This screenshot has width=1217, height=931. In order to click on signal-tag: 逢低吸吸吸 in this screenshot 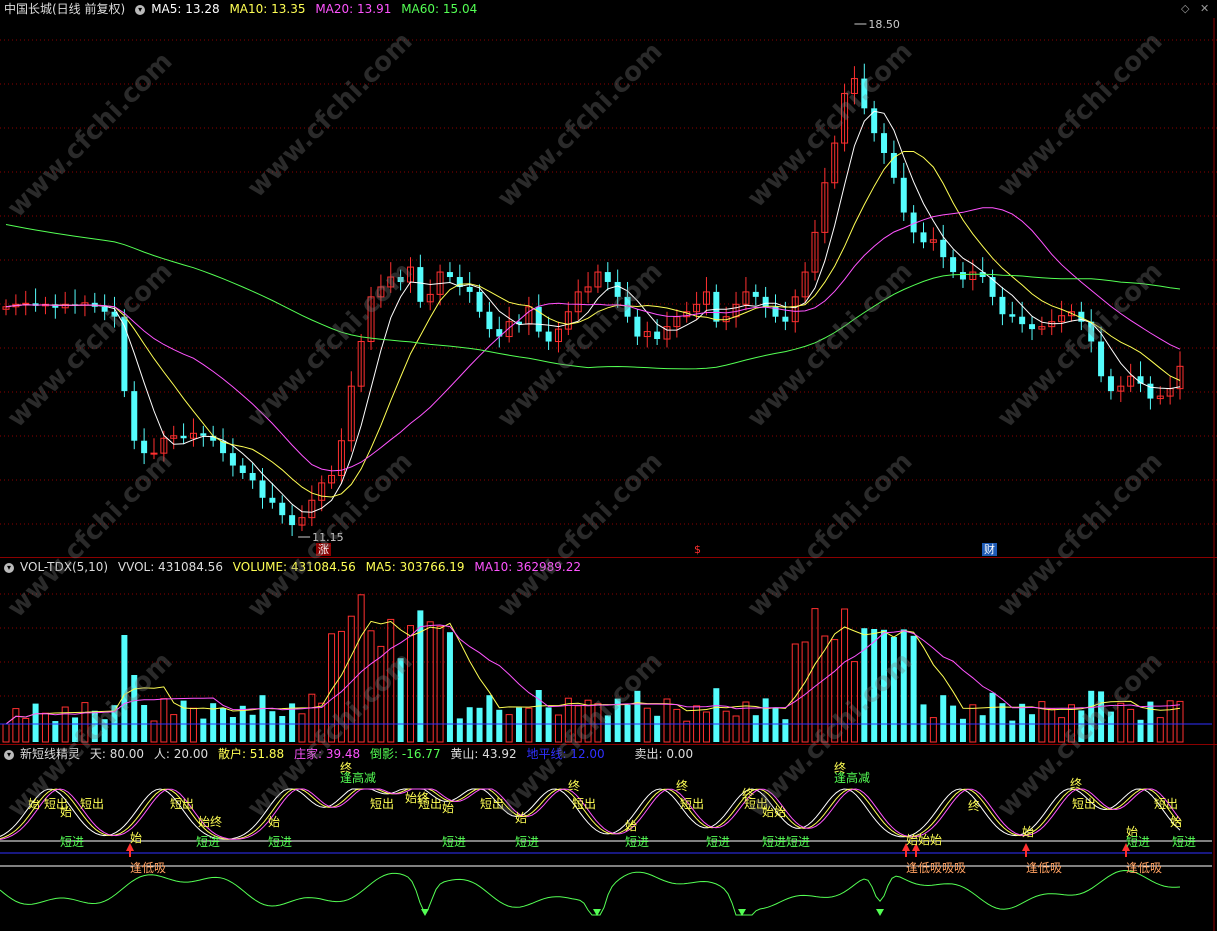, I will do `click(936, 868)`.